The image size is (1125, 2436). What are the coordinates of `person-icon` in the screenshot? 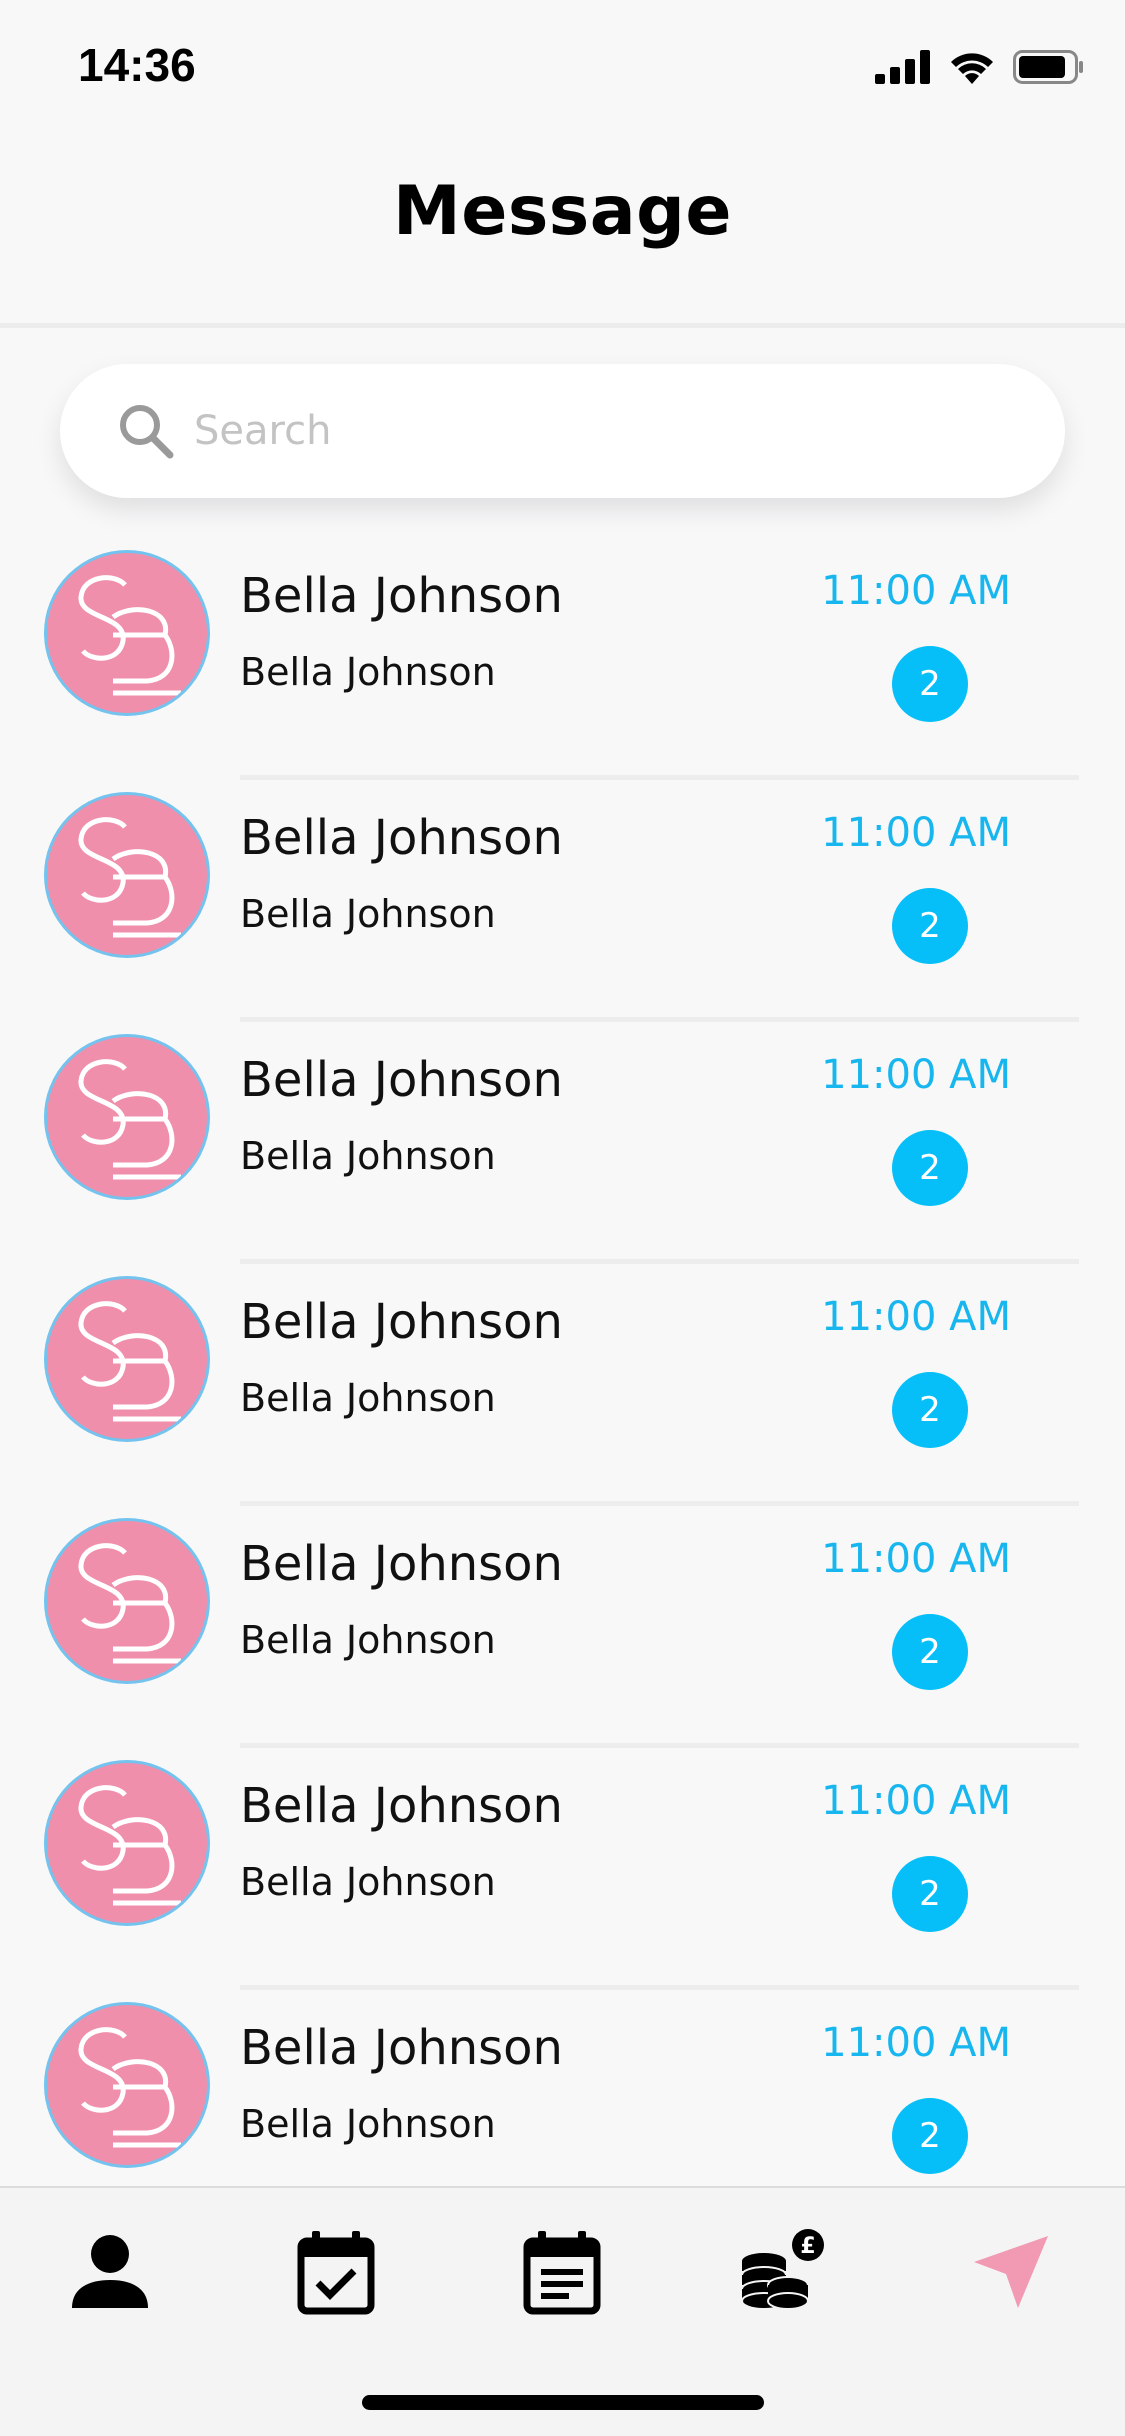 It's located at (110, 2271).